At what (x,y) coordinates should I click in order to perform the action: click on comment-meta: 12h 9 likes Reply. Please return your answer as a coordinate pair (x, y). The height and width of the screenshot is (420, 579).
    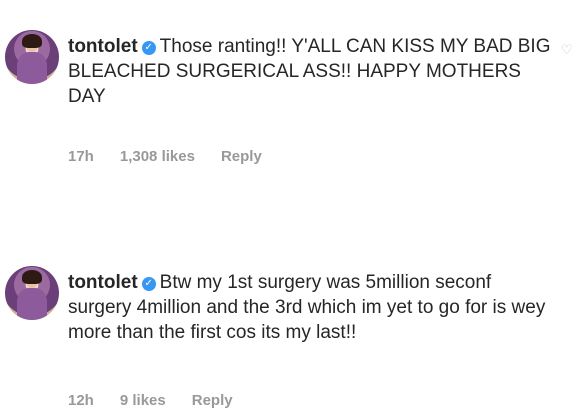
    Looking at the image, I should click on (163, 400).